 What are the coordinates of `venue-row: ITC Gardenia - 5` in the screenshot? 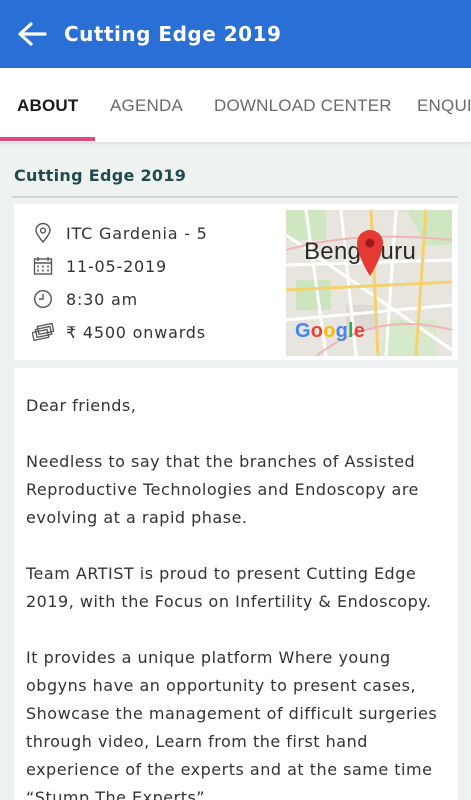 It's located at (120, 233).